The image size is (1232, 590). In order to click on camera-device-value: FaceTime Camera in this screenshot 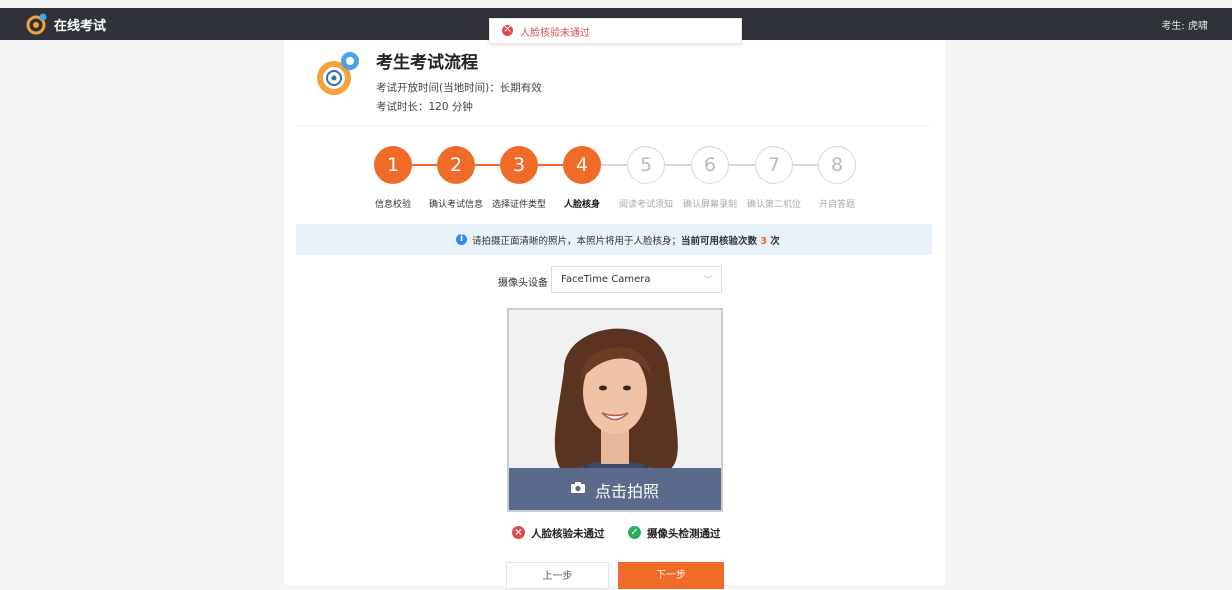, I will do `click(606, 279)`.